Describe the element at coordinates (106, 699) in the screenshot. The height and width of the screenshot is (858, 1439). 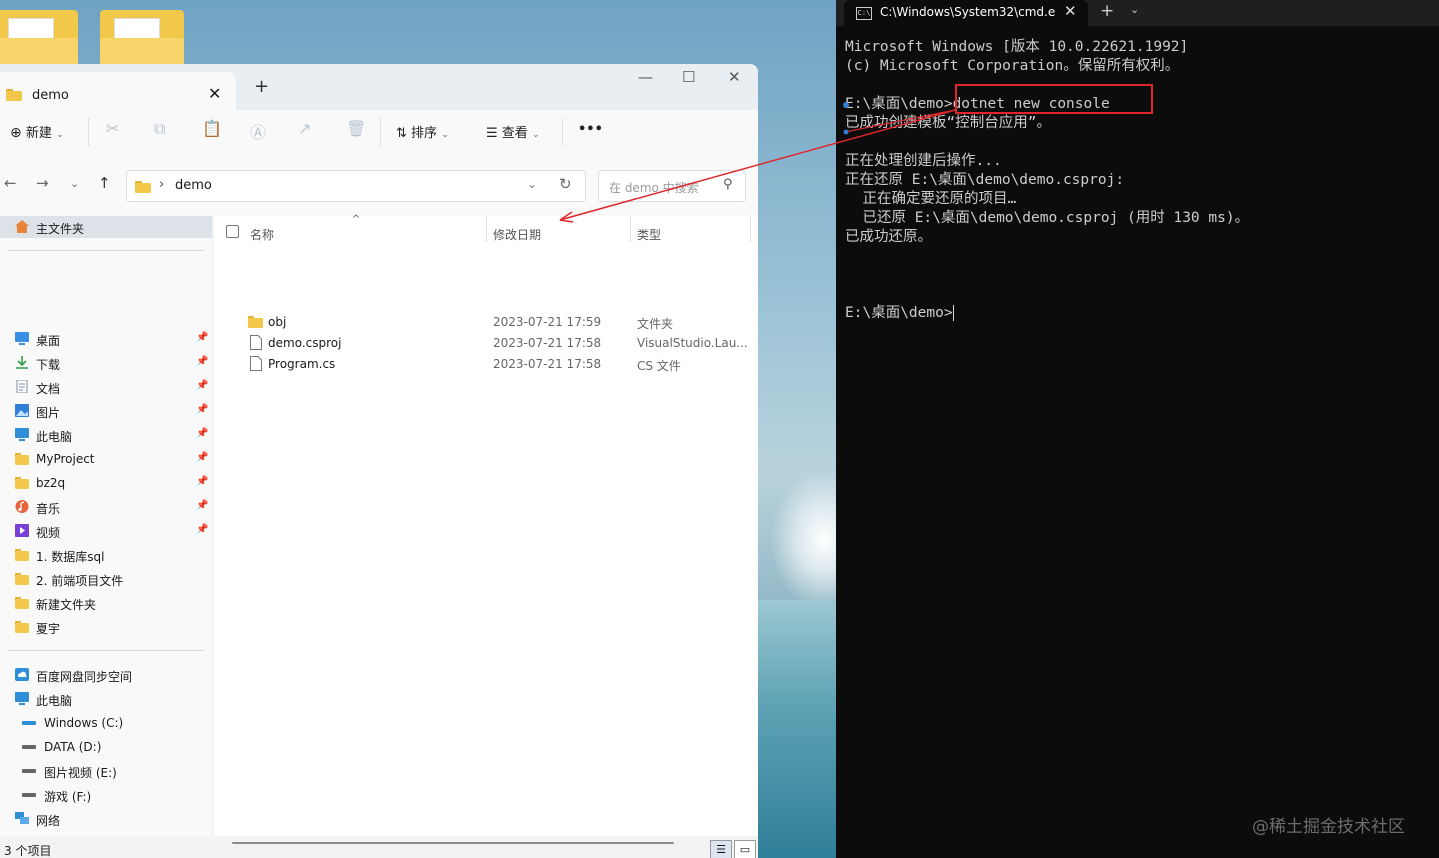
I see `sidebar-item: 此电脑` at that location.